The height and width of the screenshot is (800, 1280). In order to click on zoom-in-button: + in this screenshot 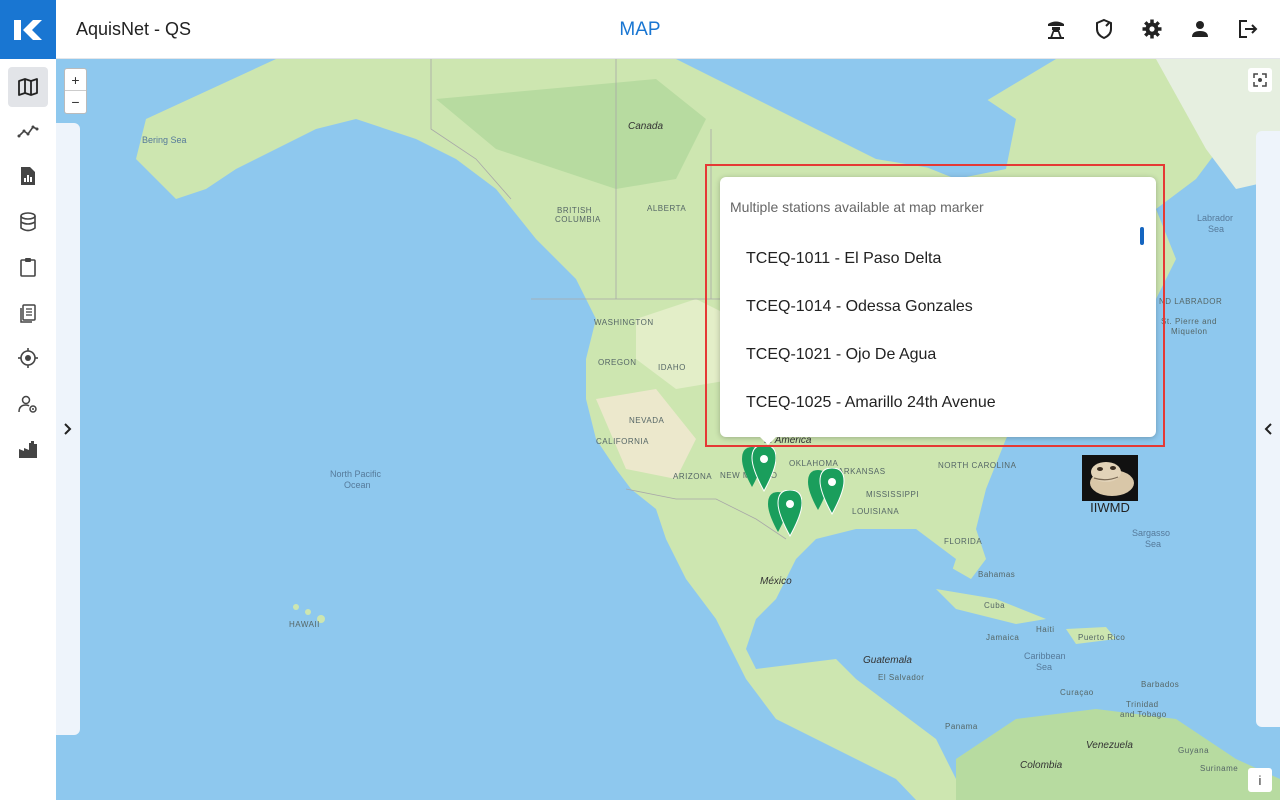, I will do `click(75, 80)`.